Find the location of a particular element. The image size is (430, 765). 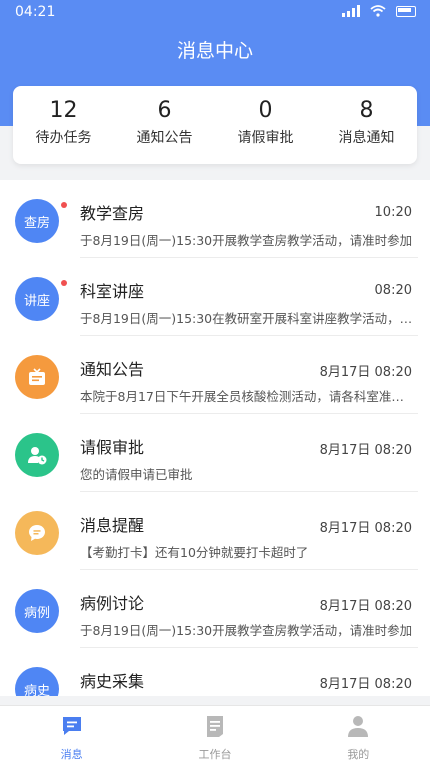

message-row-reminder: 消息提醒 8月17日 08:20 【考勤打卡】还有10分钟就要打卡超时了 is located at coordinates (215, 531).